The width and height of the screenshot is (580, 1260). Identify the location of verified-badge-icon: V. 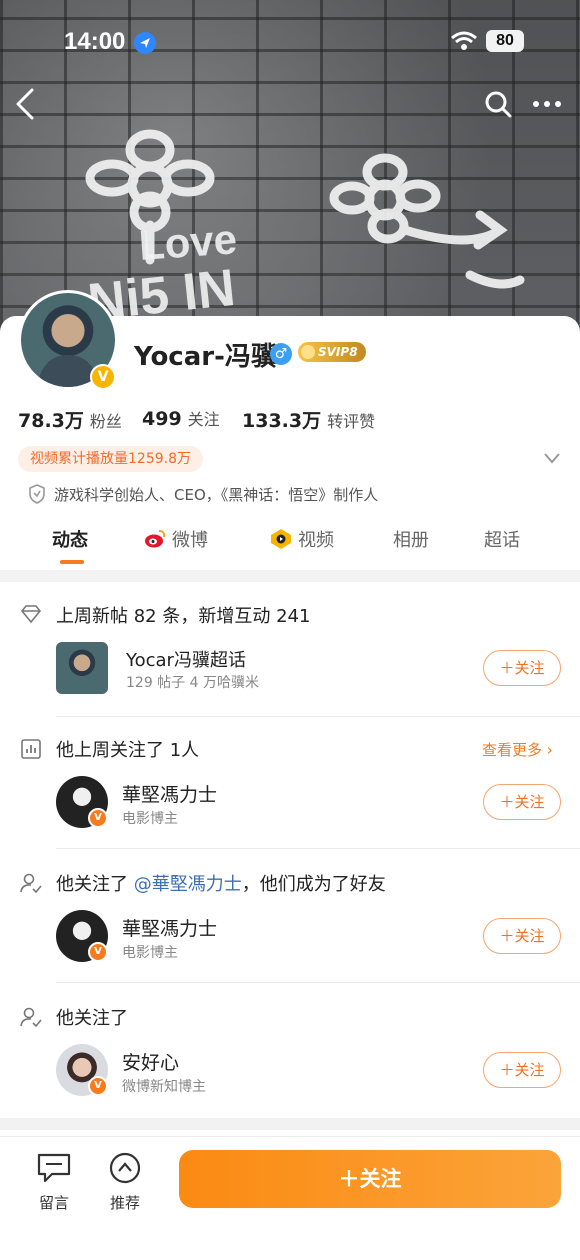
(103, 377).